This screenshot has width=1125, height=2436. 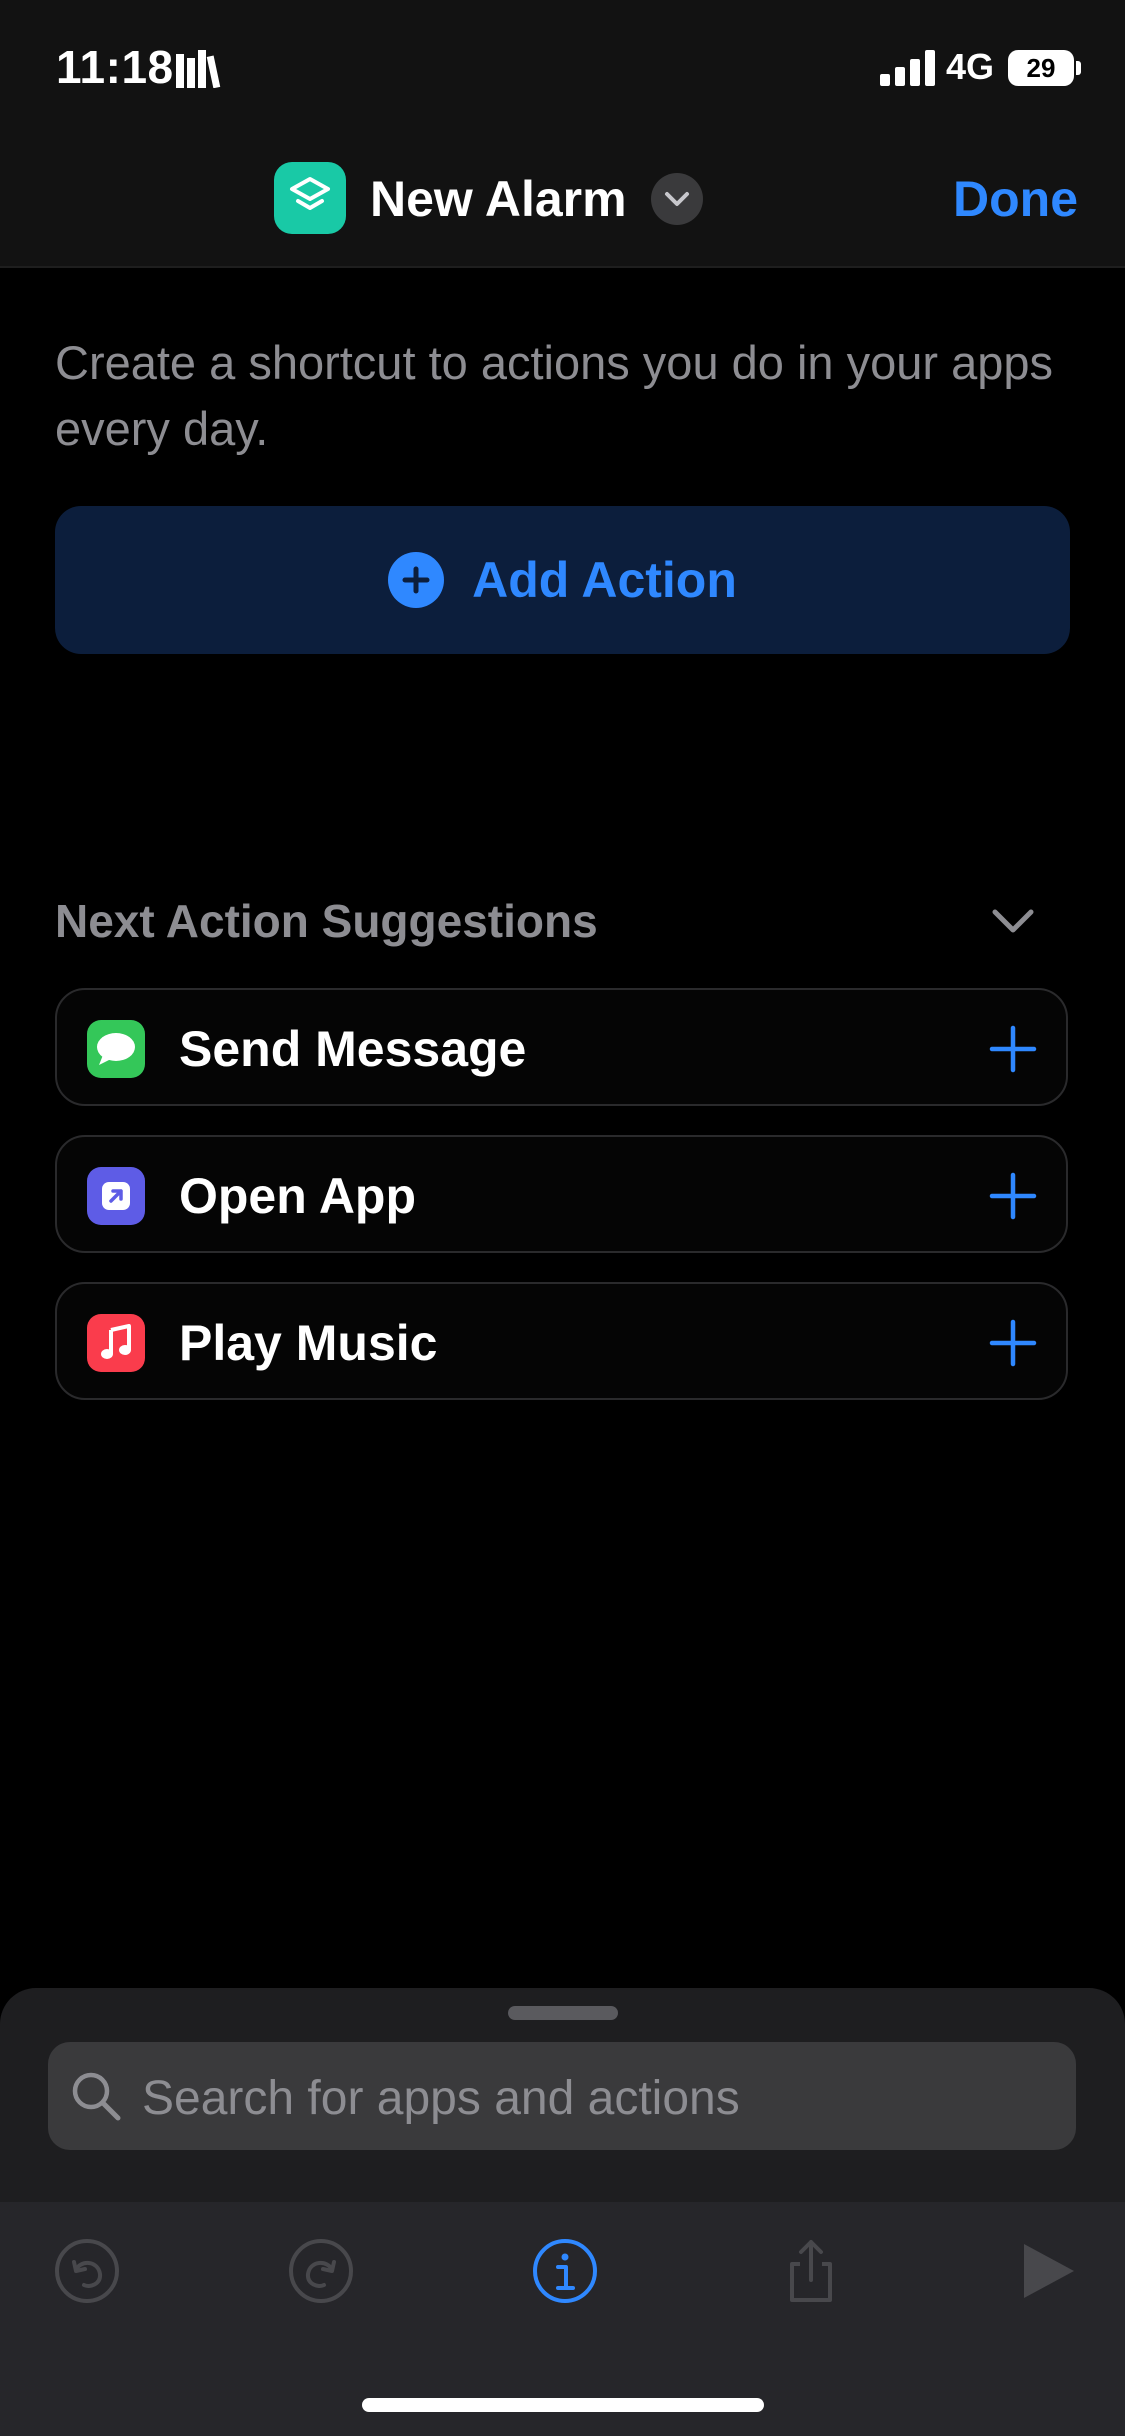 I want to click on signal-icon, so click(x=907, y=68).